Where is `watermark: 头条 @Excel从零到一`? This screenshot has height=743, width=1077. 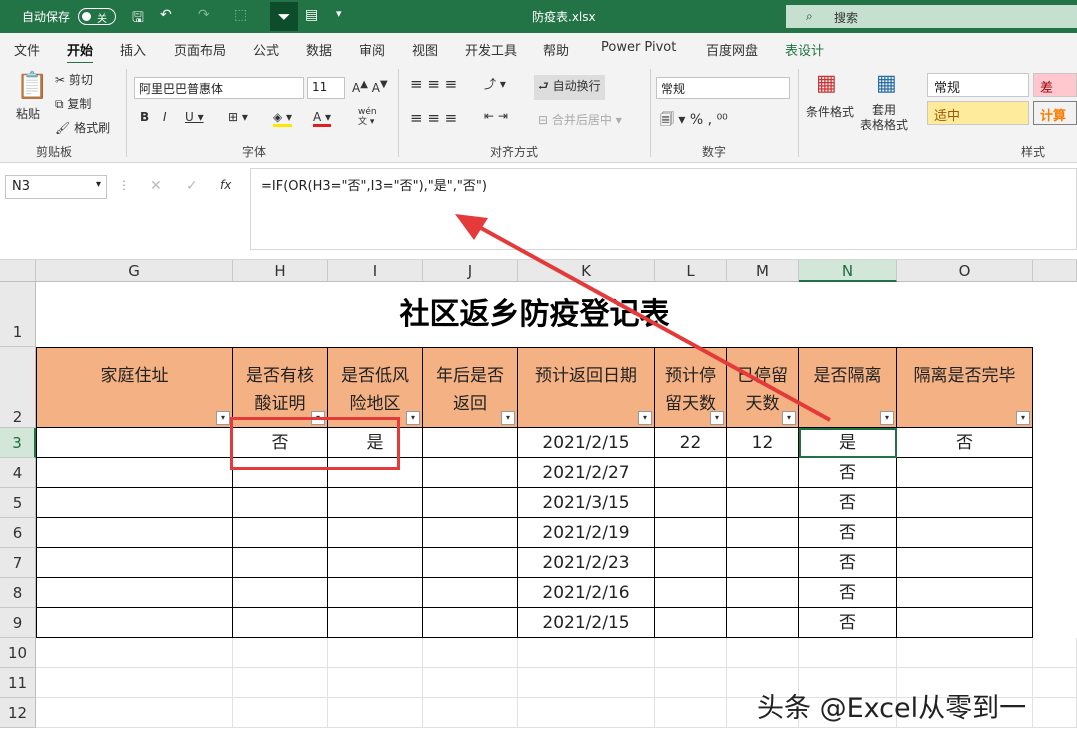 watermark: 头条 @Excel从零到一 is located at coordinates (892, 708).